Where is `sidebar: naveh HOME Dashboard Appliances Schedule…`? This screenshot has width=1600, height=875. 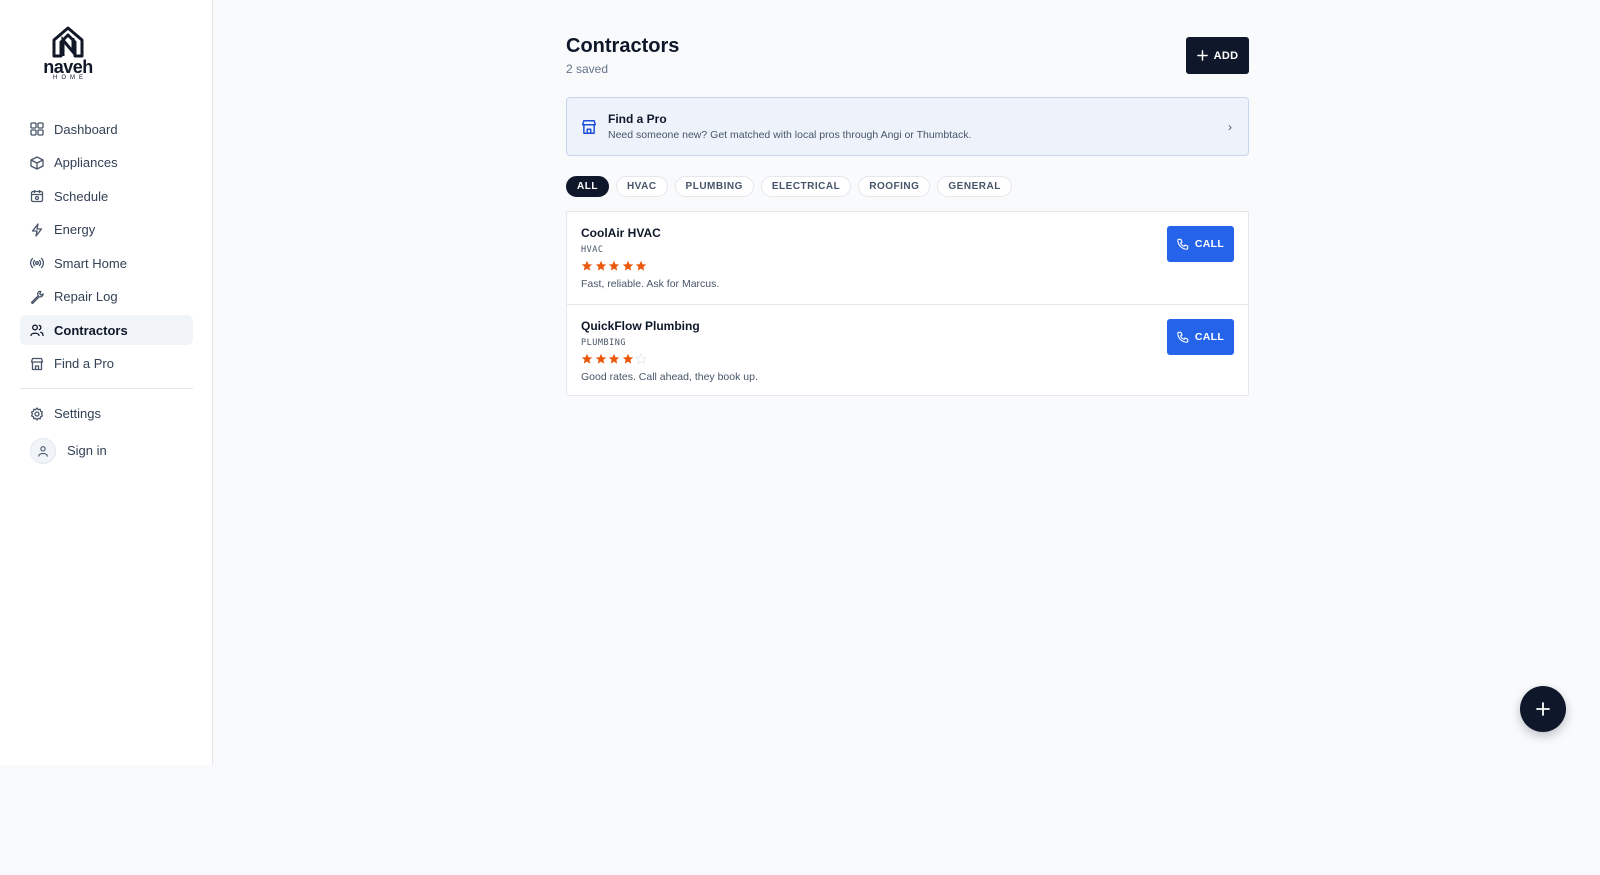
sidebar: naveh HOME Dashboard Appliances Schedule… is located at coordinates (106, 382).